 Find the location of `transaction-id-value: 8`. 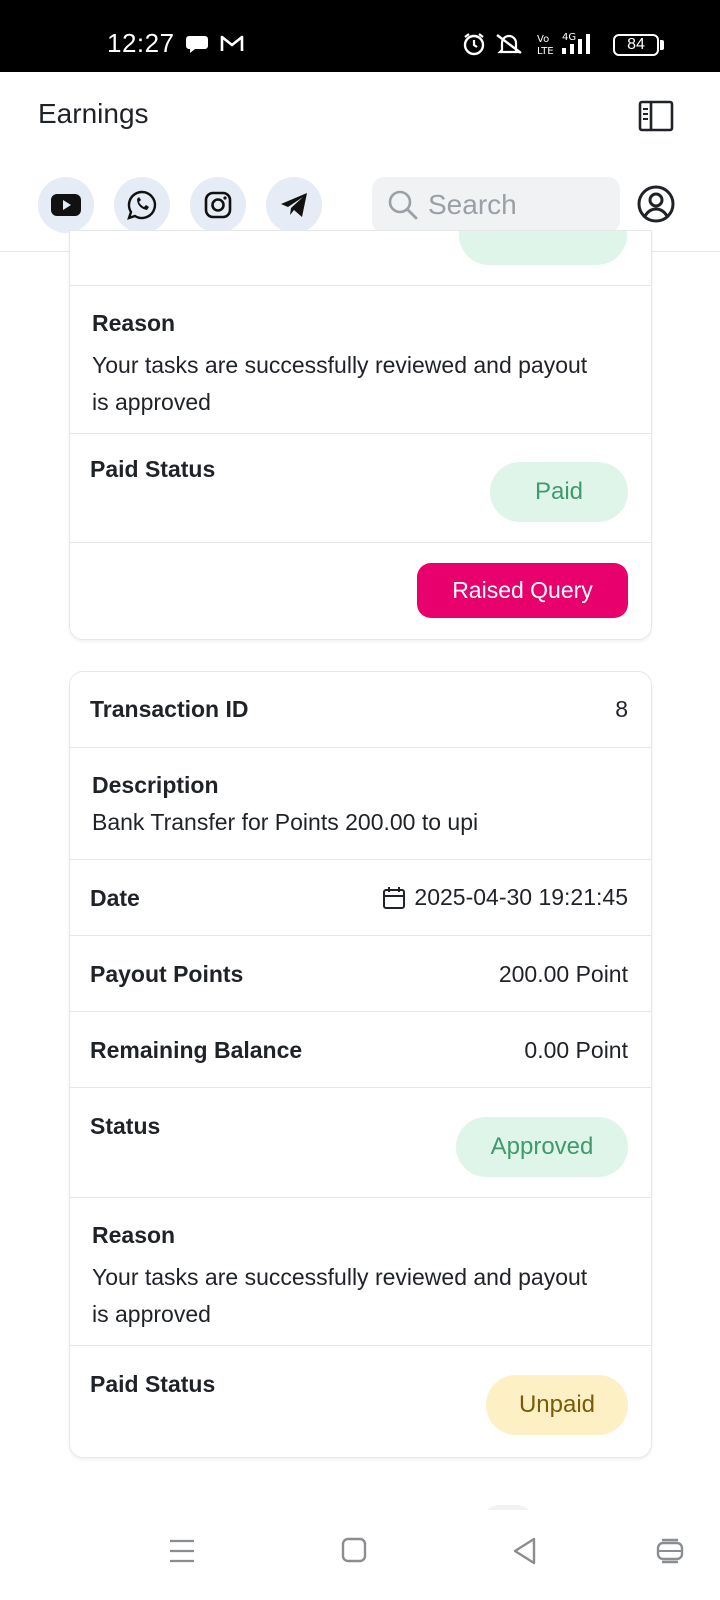

transaction-id-value: 8 is located at coordinates (621, 709).